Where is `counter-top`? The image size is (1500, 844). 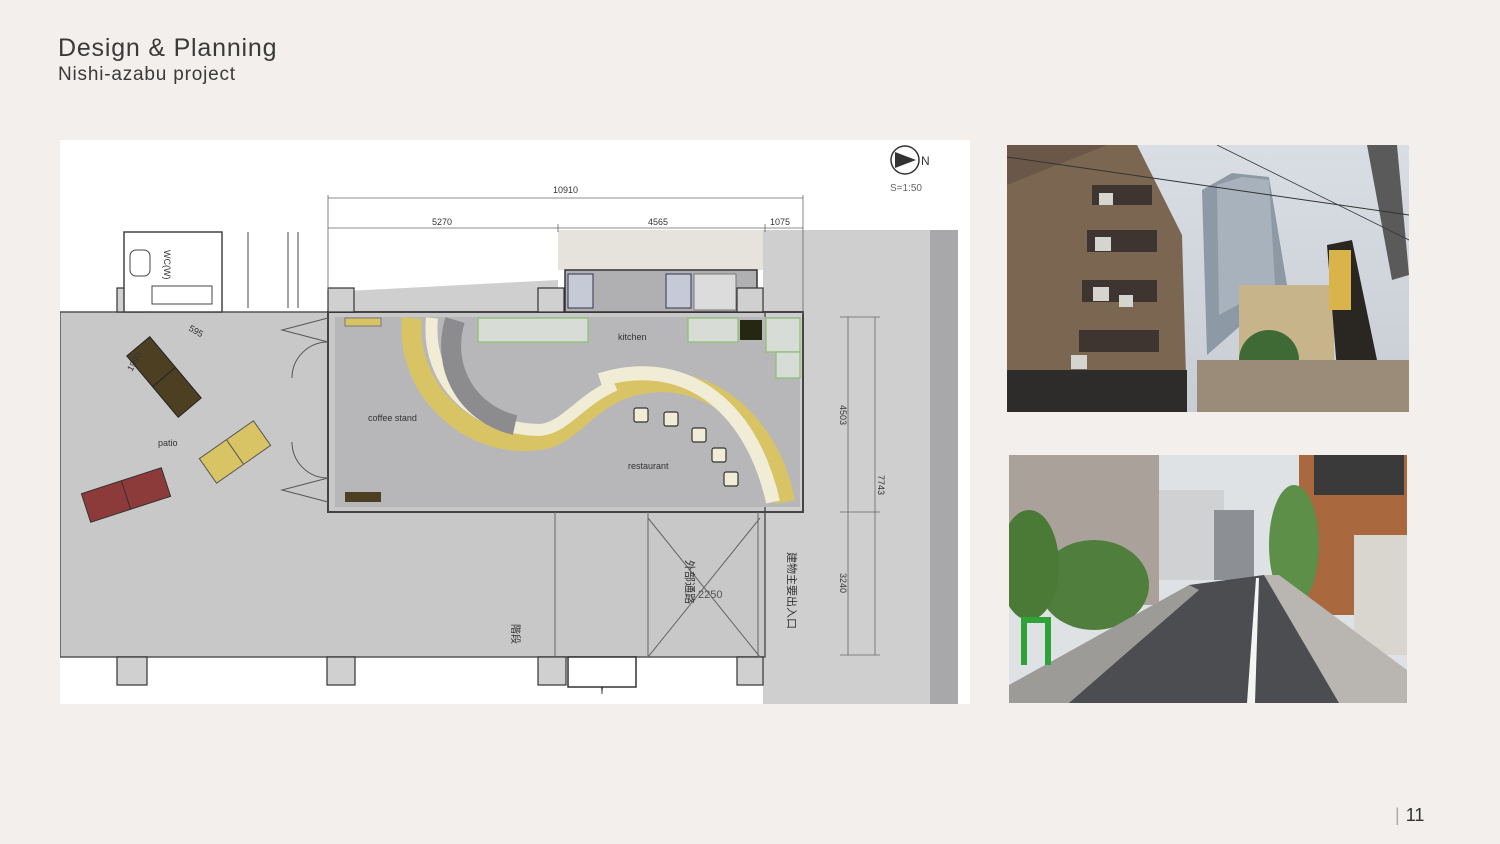
counter-top is located at coordinates (363, 322).